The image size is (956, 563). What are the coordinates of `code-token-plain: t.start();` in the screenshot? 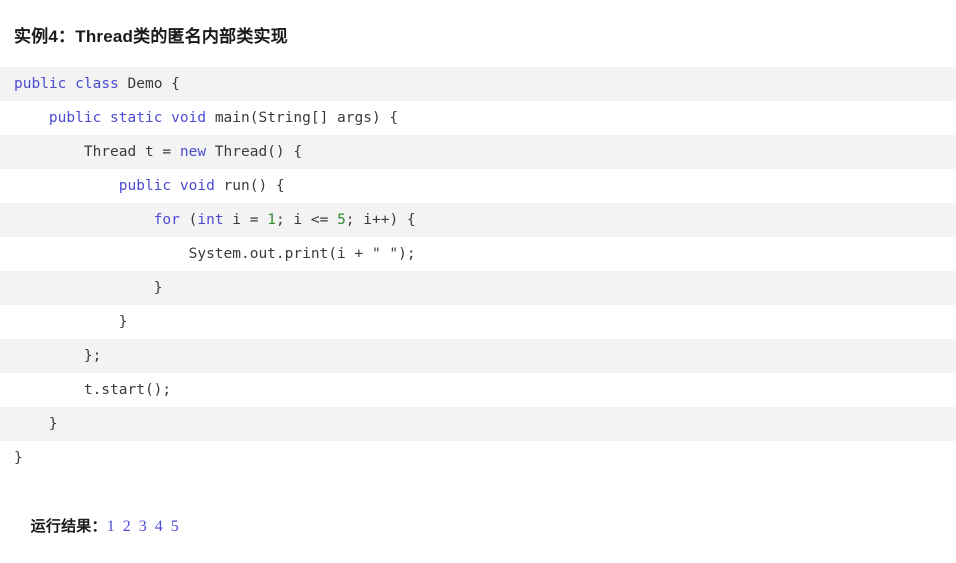 It's located at (127, 390).